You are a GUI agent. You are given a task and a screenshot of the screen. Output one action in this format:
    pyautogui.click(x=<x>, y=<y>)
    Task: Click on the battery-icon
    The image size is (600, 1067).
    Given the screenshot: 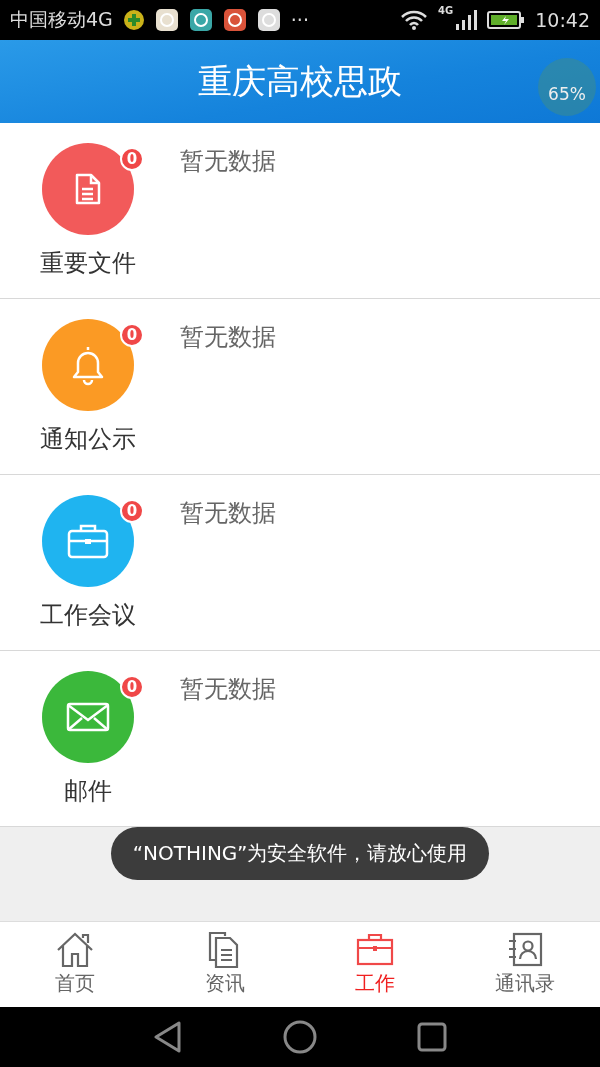 What is the action you would take?
    pyautogui.click(x=506, y=20)
    